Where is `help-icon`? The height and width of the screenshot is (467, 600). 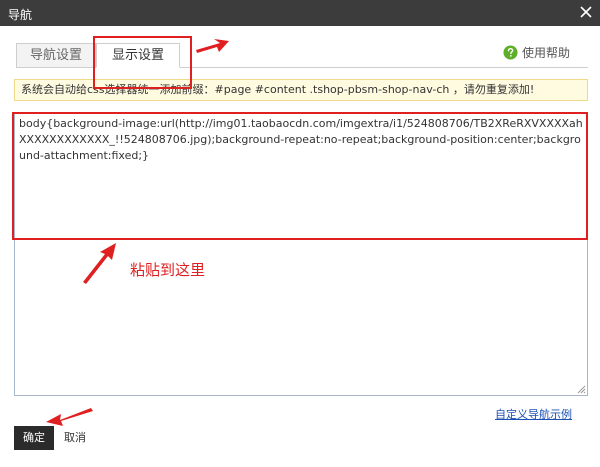
help-icon is located at coordinates (510, 52).